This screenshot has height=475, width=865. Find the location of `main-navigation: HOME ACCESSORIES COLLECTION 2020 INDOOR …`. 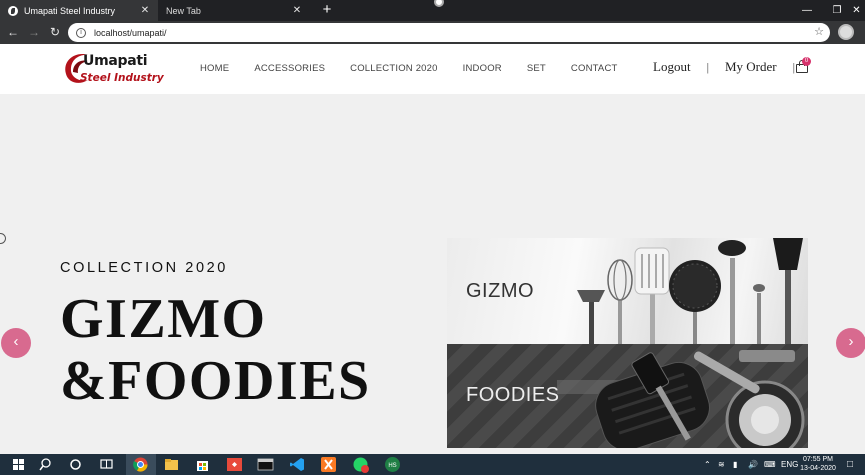

main-navigation: HOME ACCESSORIES COLLECTION 2020 INDOOR … is located at coordinates (421, 68).